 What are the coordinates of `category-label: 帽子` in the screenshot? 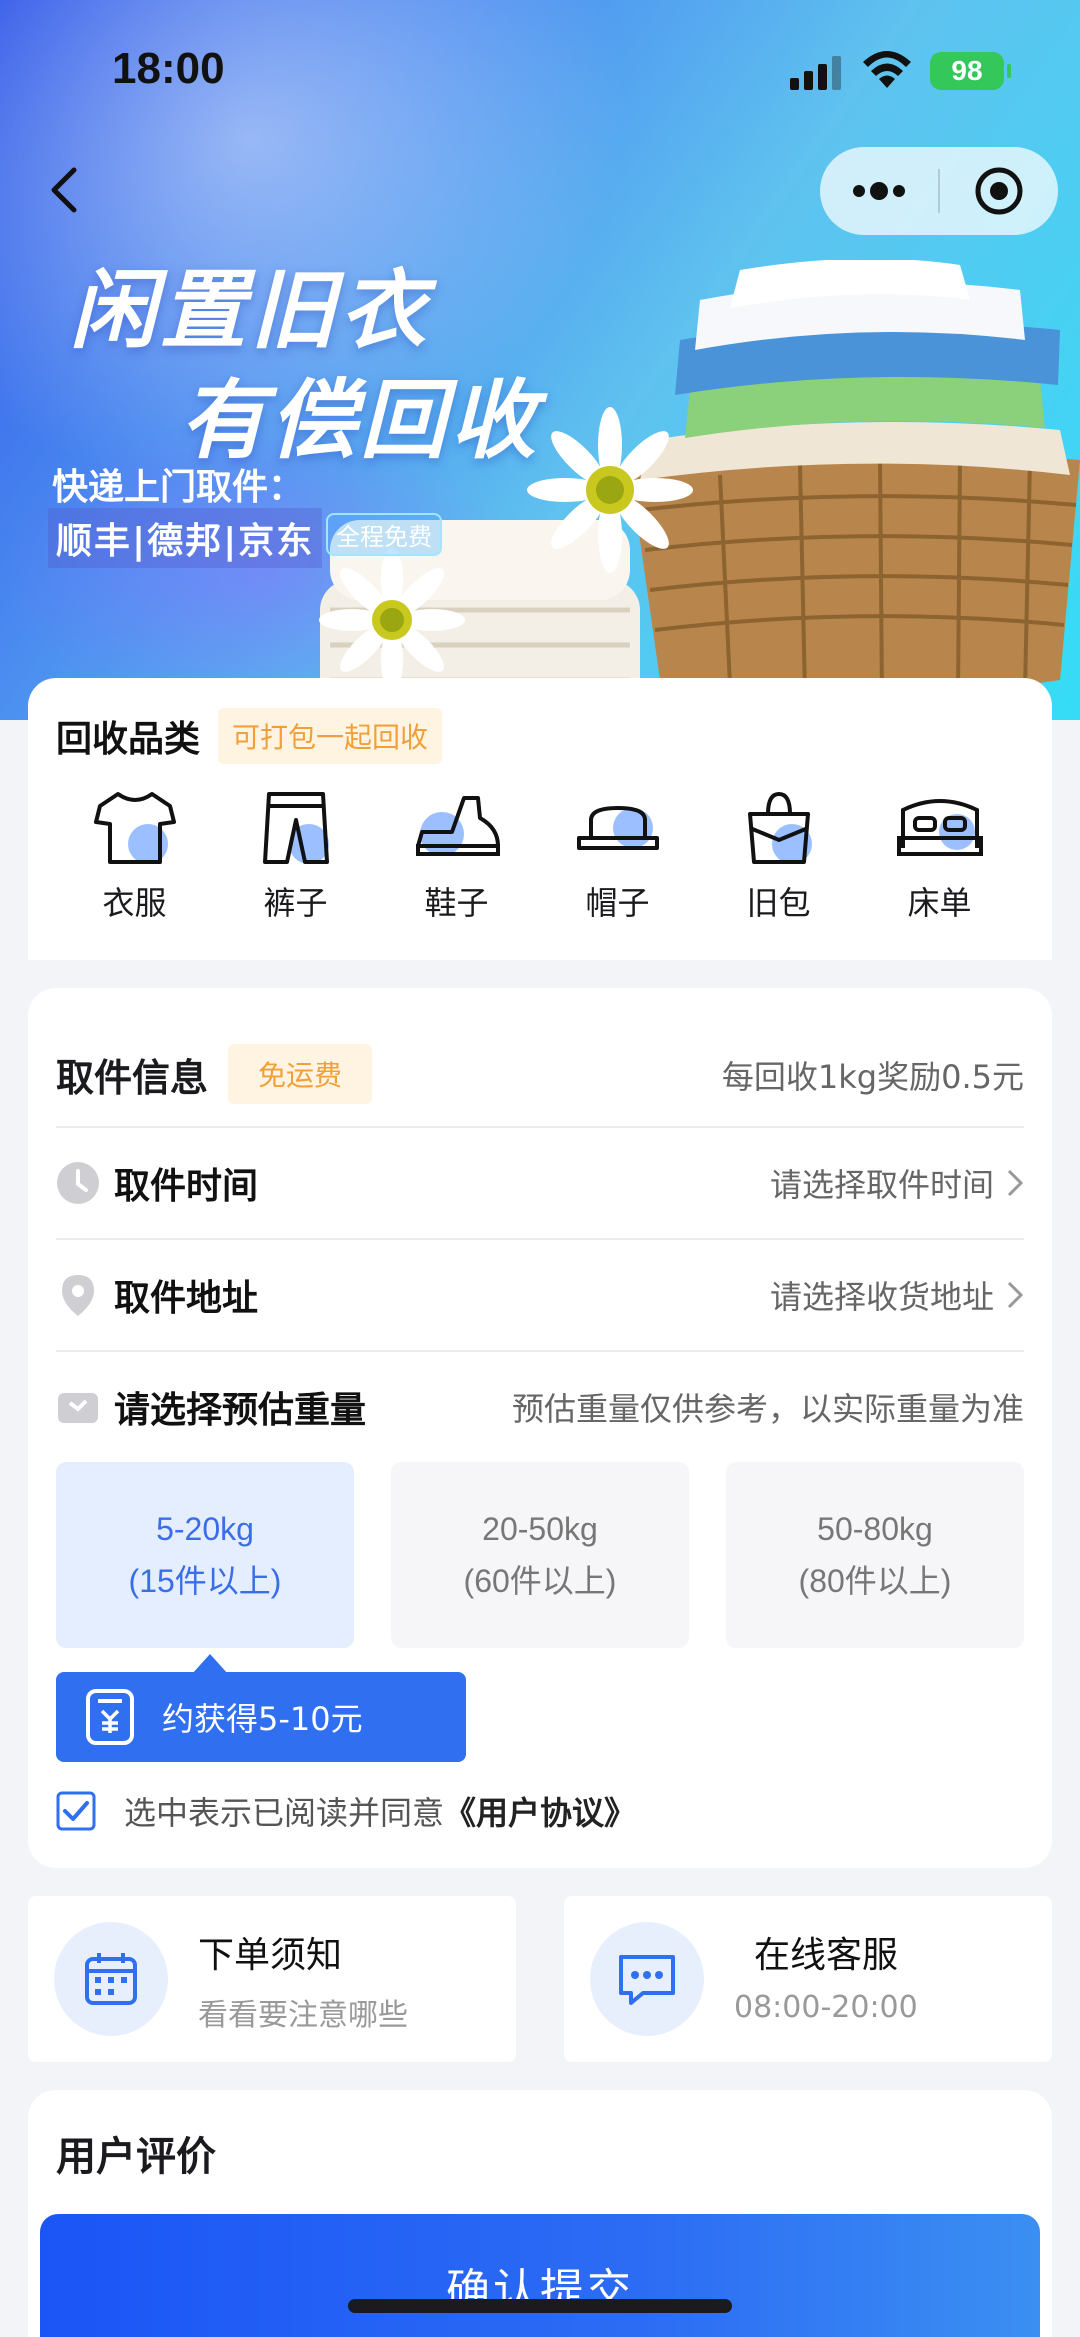 It's located at (617, 903).